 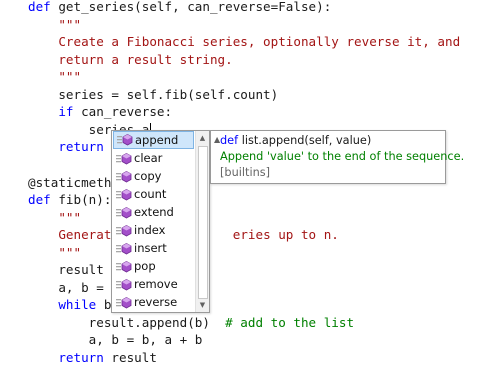 I want to click on code-token: series = self.fib(self.count), so click(x=153, y=94).